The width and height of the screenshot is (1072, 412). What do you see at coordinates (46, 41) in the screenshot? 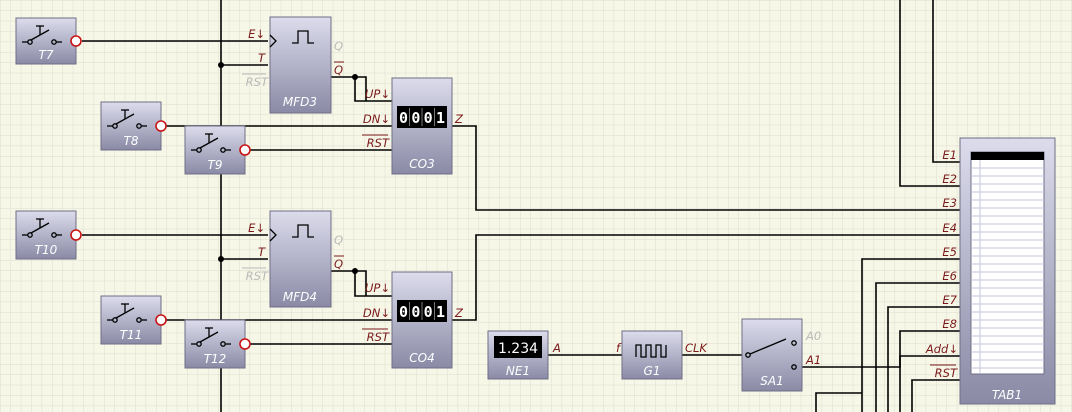
I see `toggle-t7: T7` at bounding box center [46, 41].